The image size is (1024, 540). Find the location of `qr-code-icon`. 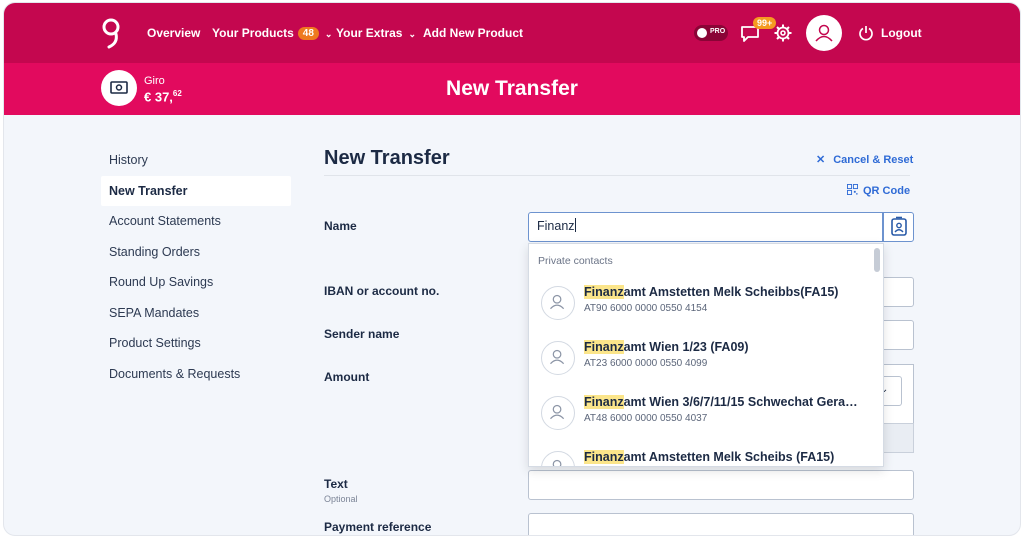

qr-code-icon is located at coordinates (852, 189).